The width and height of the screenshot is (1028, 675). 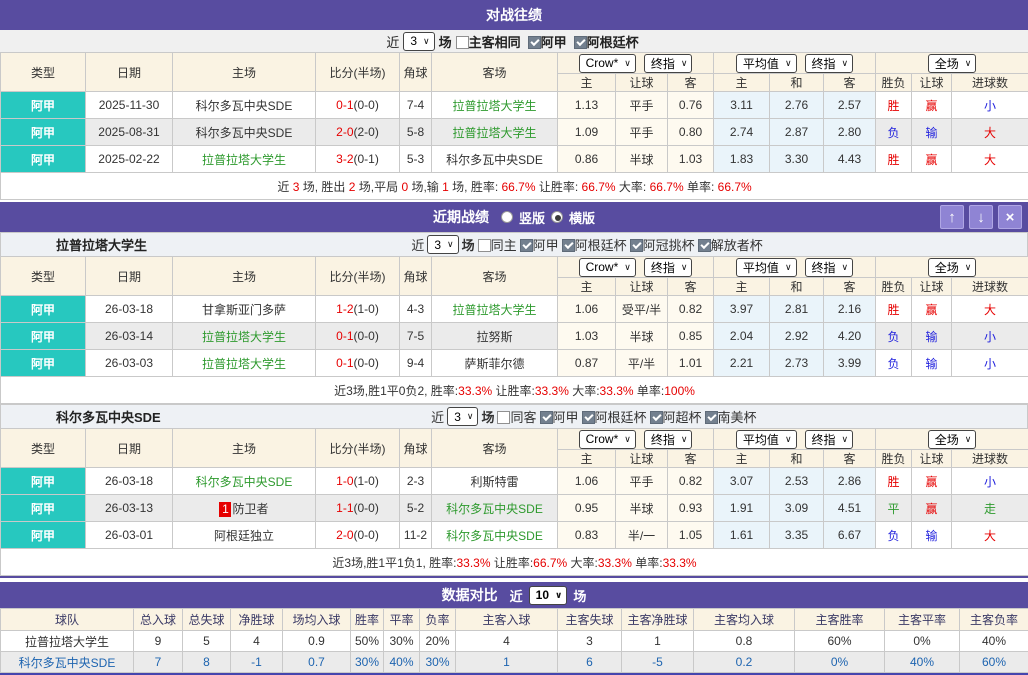 I want to click on team-a-final-odds-select-value: 终指, so click(x=663, y=267).